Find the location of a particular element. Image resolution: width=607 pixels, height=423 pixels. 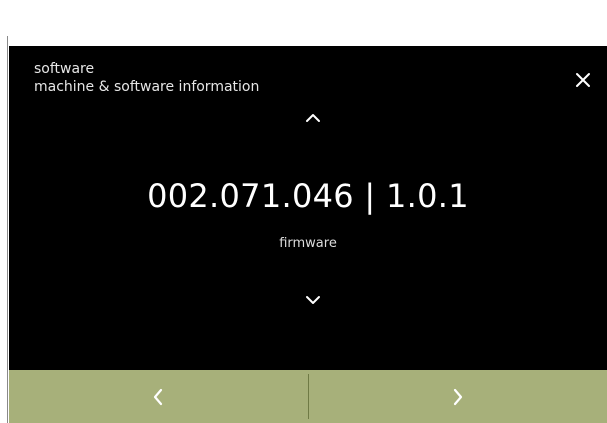

left-border-line is located at coordinates (7, 229).